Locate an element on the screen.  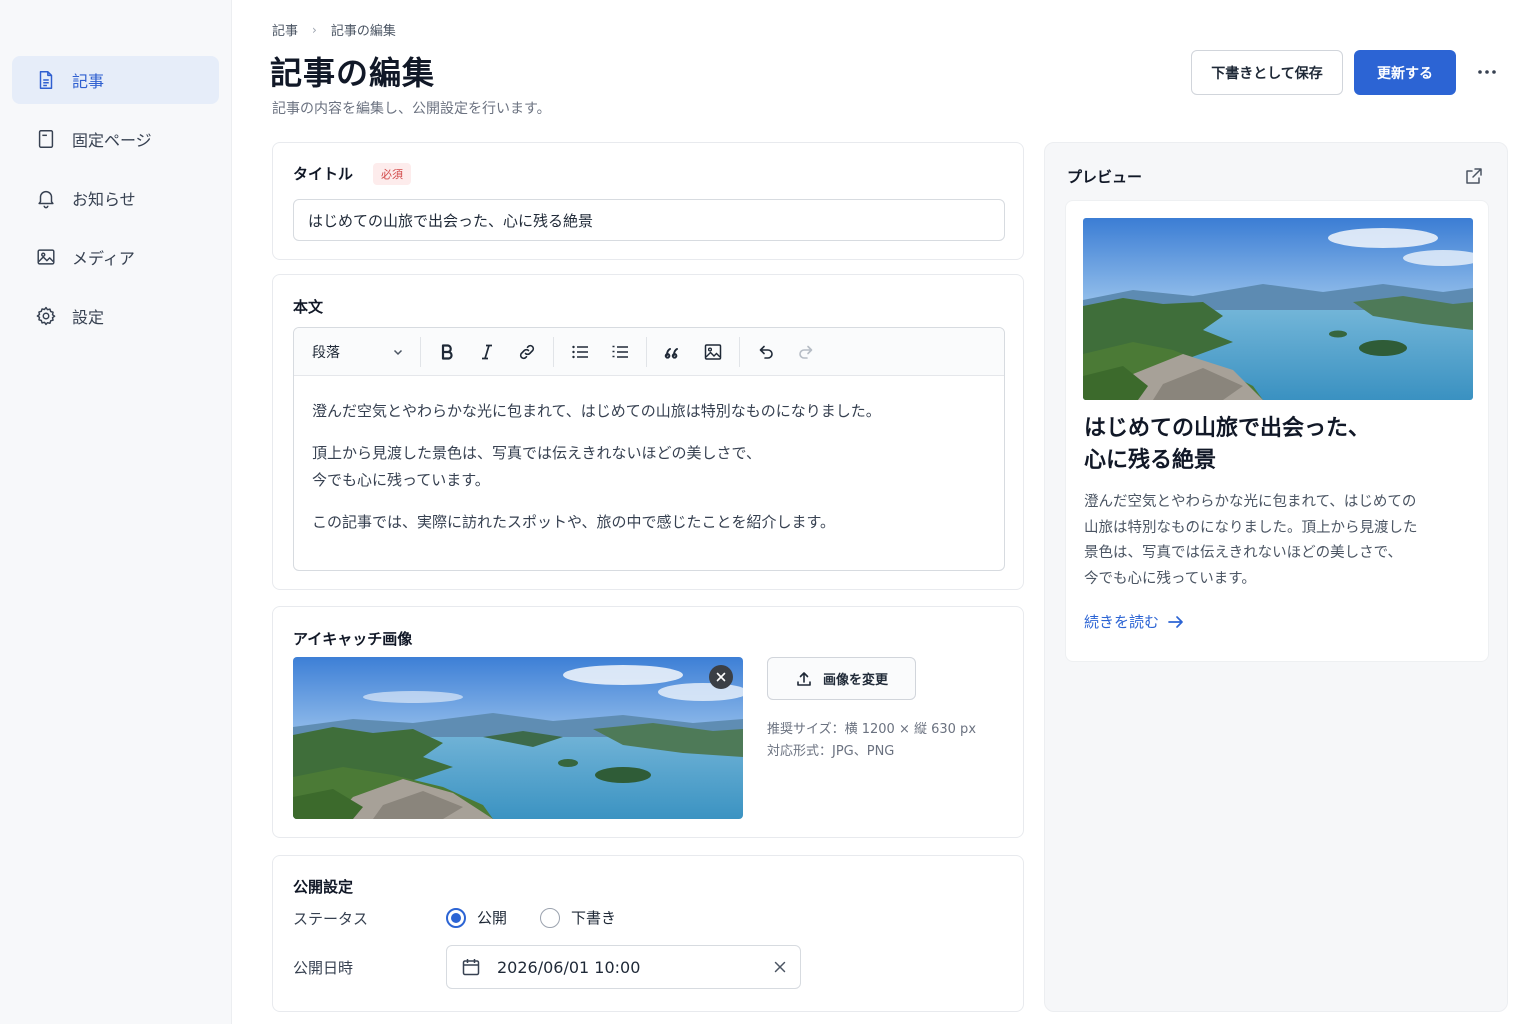
radio-label: 公開 is located at coordinates (492, 918).